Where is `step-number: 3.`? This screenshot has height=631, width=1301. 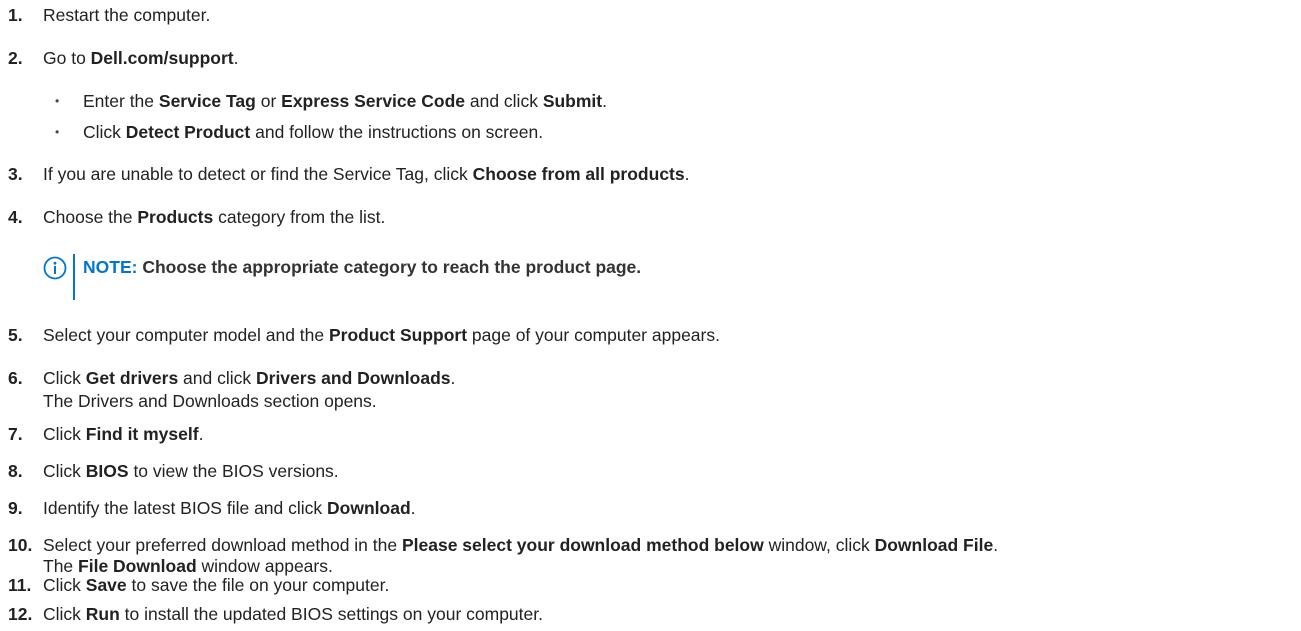
step-number: 3. is located at coordinates (15, 174).